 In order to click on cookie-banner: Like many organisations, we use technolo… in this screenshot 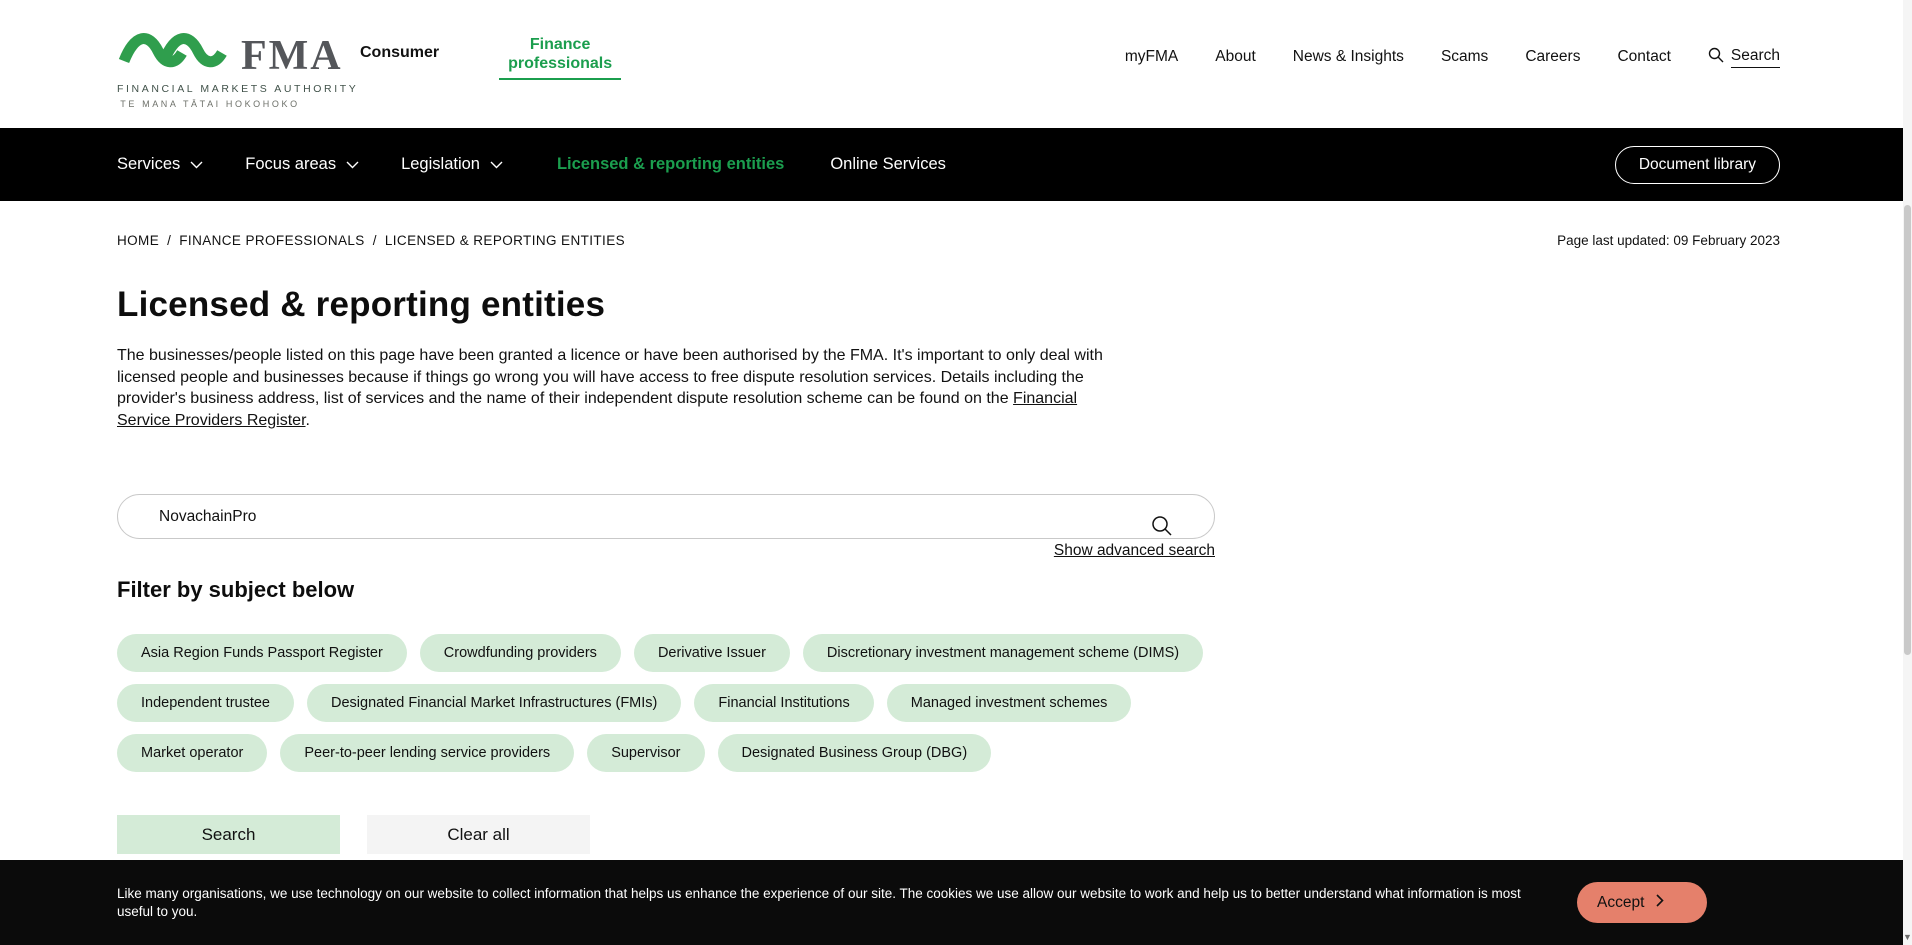, I will do `click(956, 902)`.